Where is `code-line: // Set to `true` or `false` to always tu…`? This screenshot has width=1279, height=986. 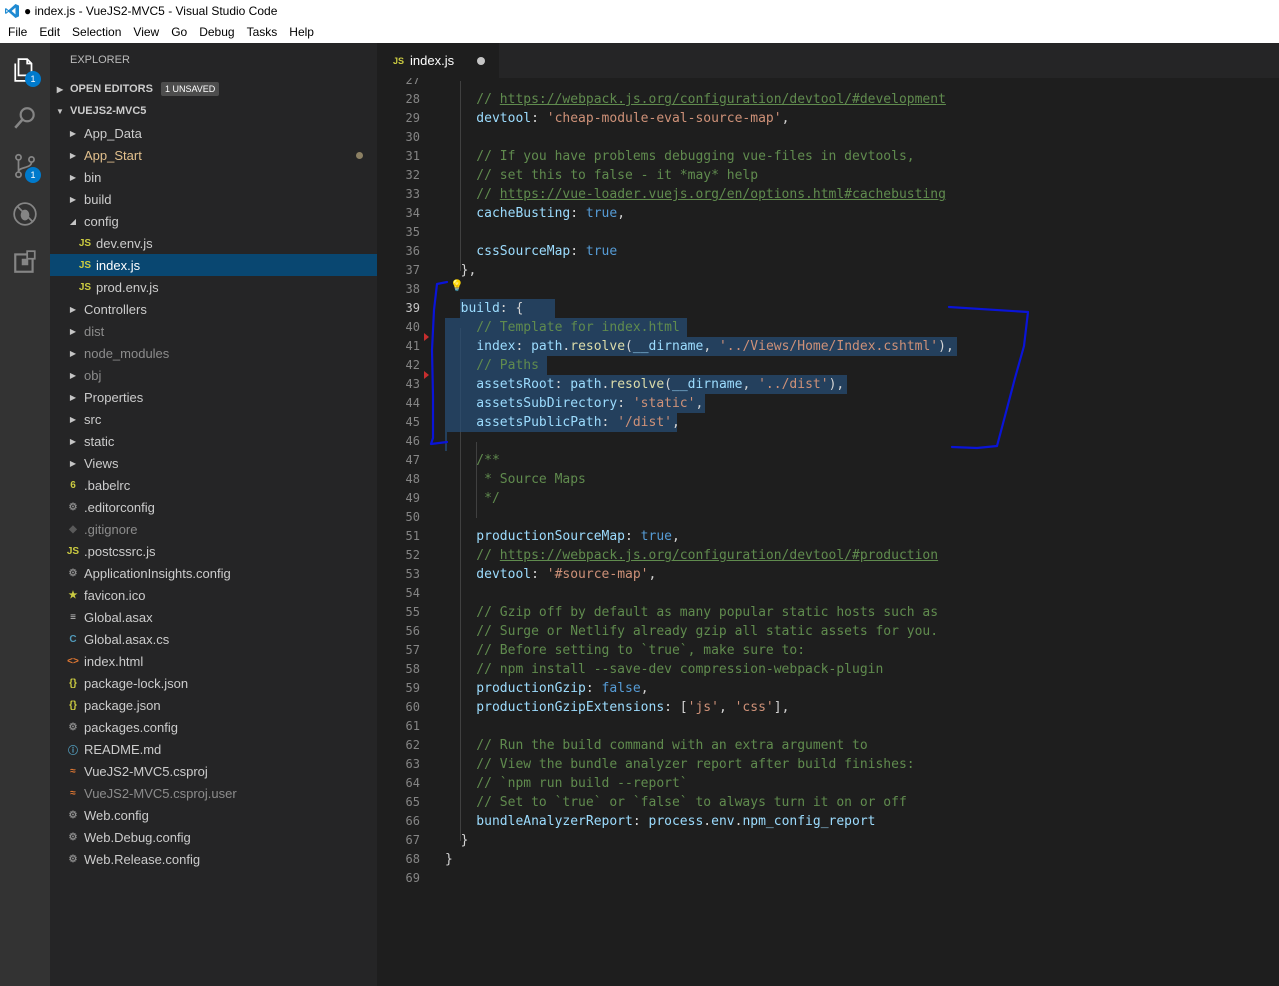 code-line: // Set to `true` or `false` to always tu… is located at coordinates (675, 802).